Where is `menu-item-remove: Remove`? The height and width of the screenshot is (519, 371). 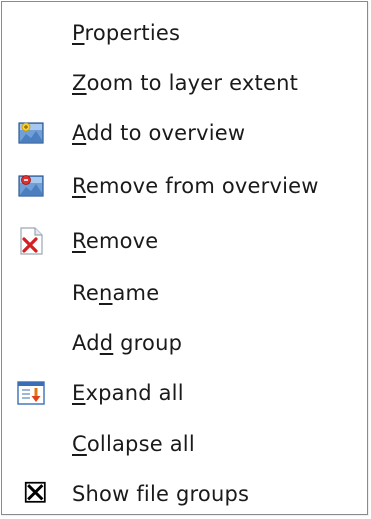 menu-item-remove: Remove is located at coordinates (184, 241).